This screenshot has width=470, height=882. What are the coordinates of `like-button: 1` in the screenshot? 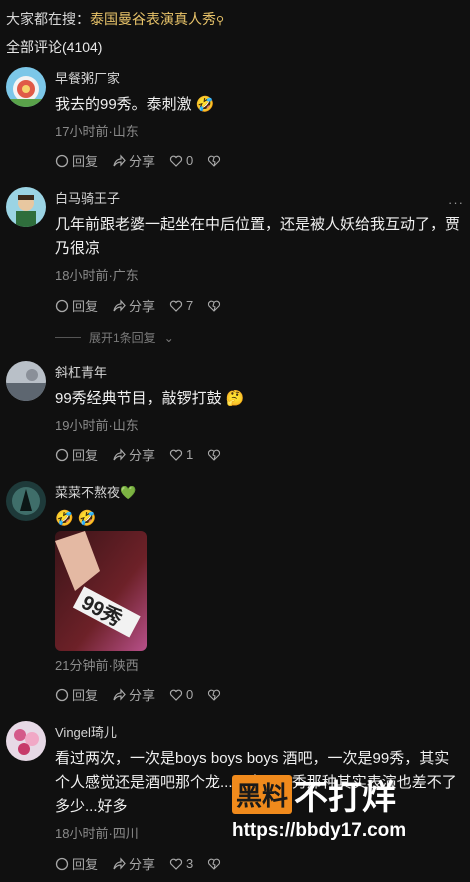 It's located at (181, 454).